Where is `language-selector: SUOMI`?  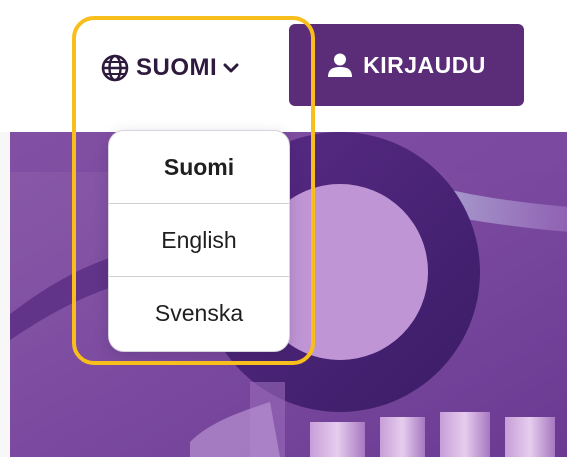
language-selector: SUOMI is located at coordinates (169, 68).